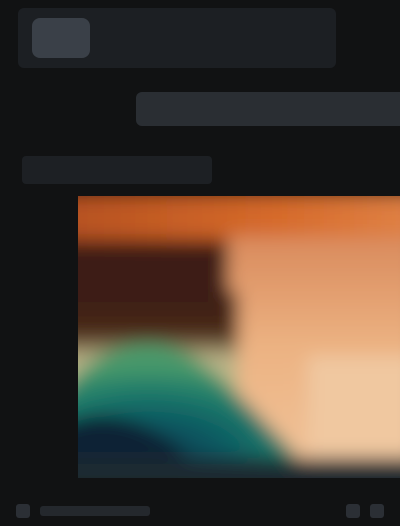  What do you see at coordinates (268, 109) in the screenshot?
I see `url-bar` at bounding box center [268, 109].